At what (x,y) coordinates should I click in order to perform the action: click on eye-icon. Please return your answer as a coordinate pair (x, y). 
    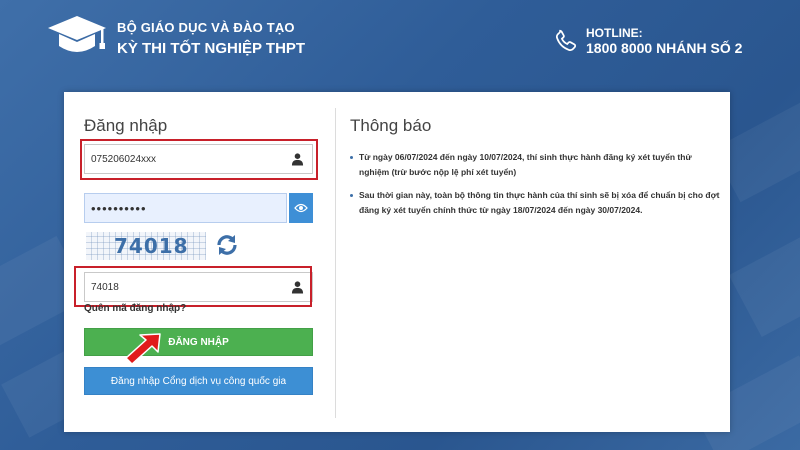
    Looking at the image, I should click on (301, 208).